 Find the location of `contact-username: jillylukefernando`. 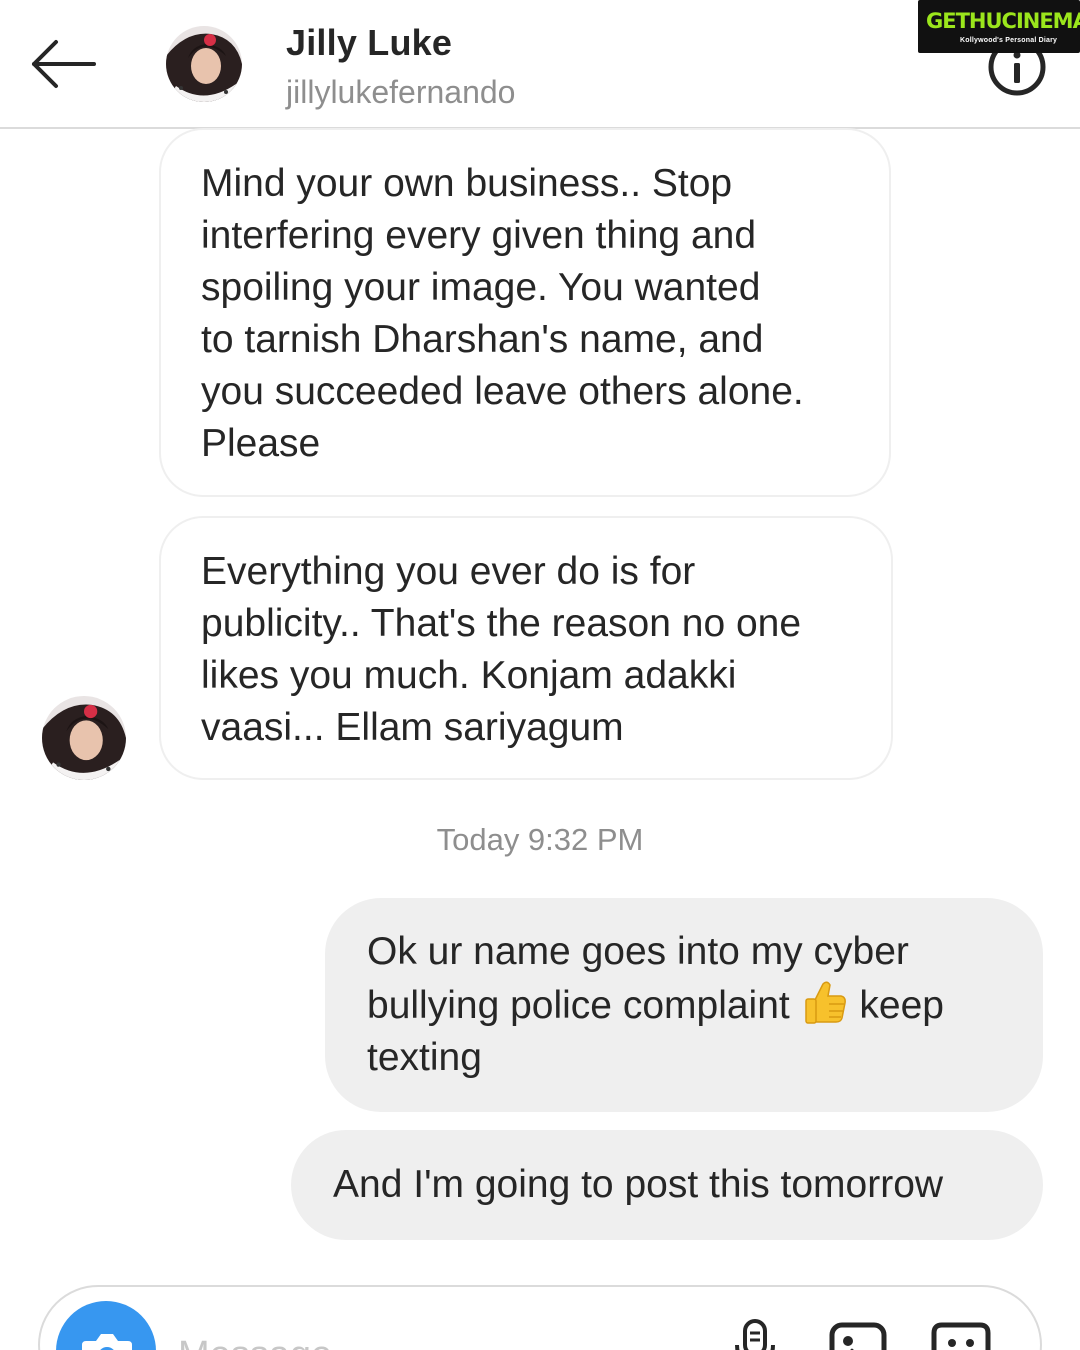

contact-username: jillylukefernando is located at coordinates (400, 92).